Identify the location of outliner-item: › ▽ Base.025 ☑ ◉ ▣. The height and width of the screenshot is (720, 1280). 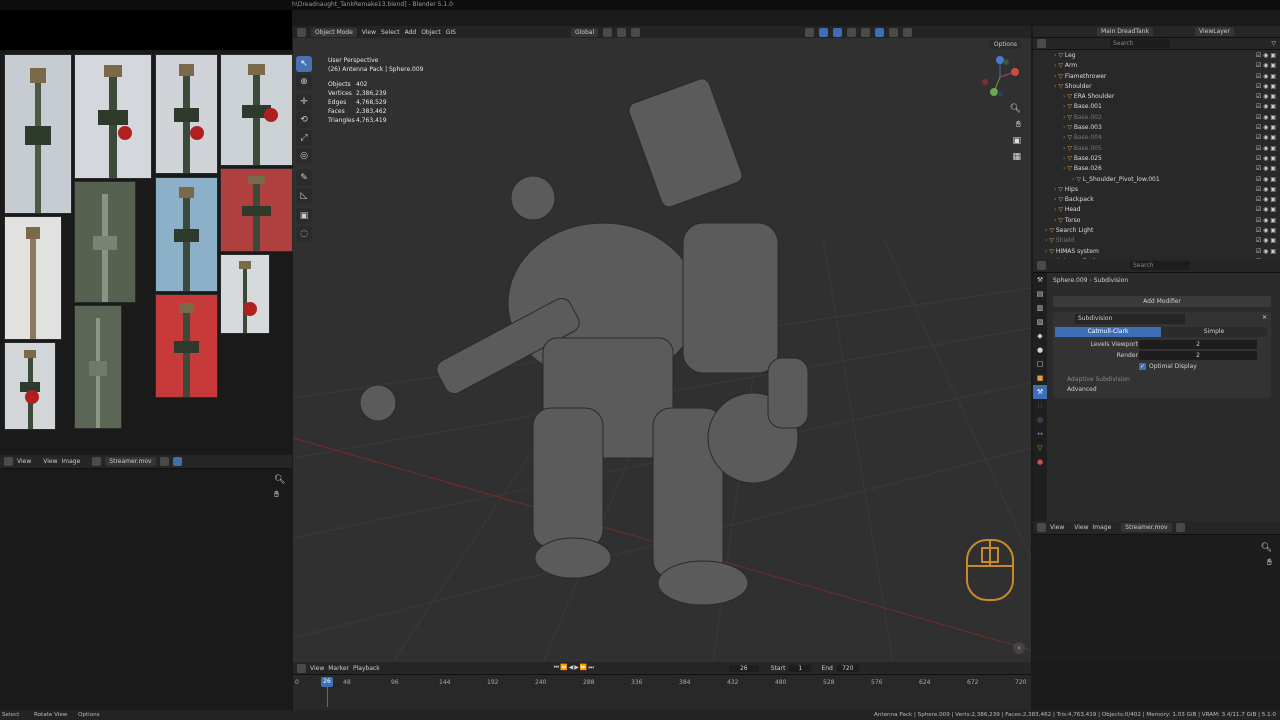
(1156, 159).